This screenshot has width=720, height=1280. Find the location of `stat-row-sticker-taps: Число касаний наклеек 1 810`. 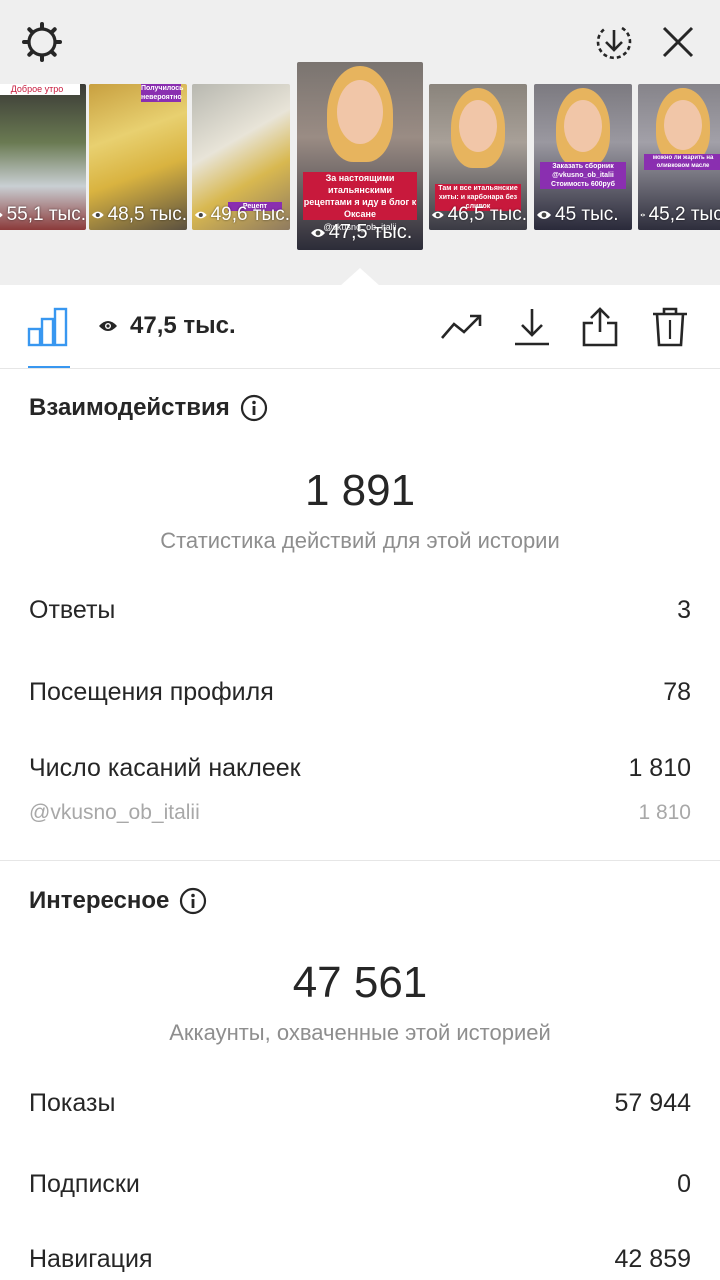

stat-row-sticker-taps: Число касаний наклеек 1 810 is located at coordinates (360, 768).